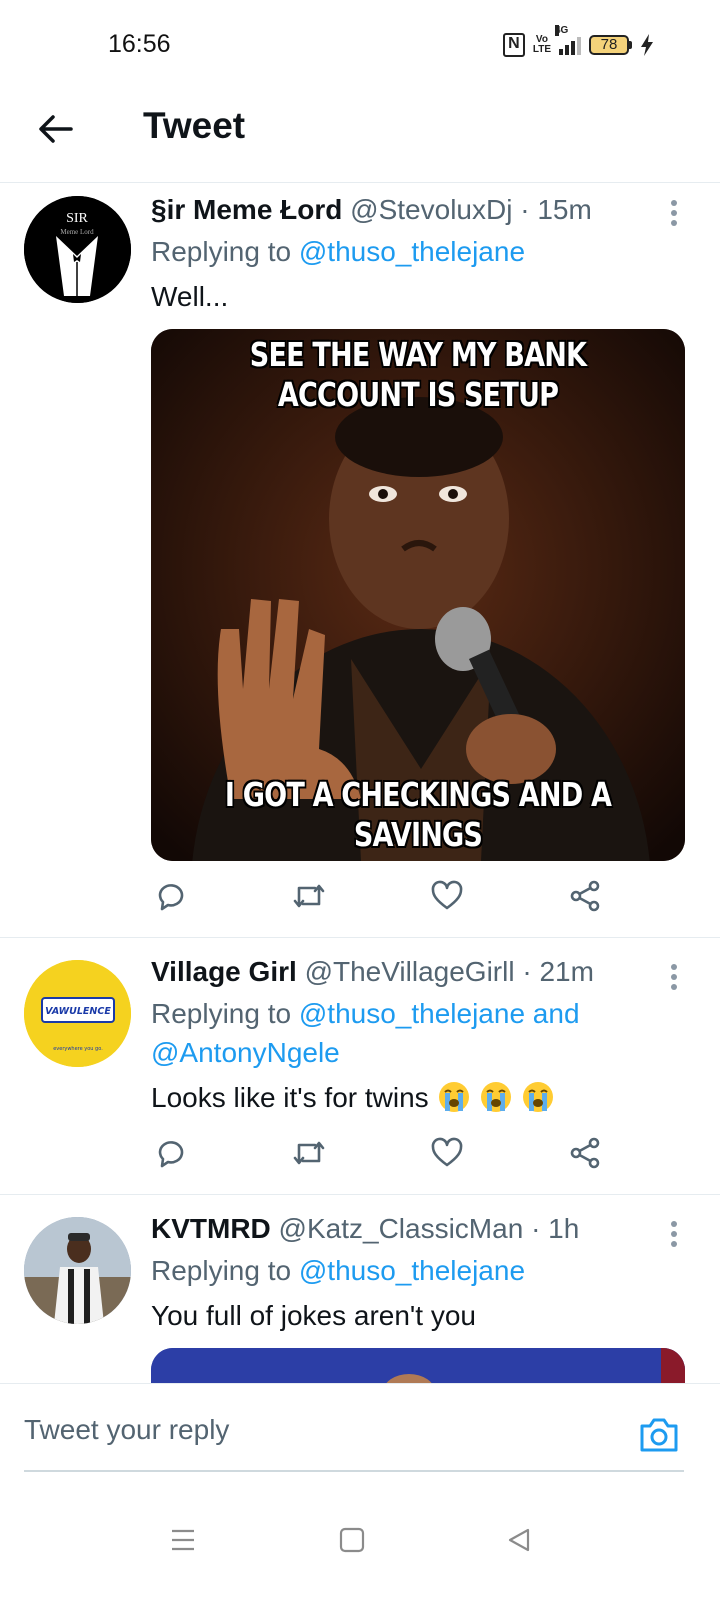 This screenshot has height=1600, width=720. I want to click on display-name: §ir Meme Łord, so click(246, 209).